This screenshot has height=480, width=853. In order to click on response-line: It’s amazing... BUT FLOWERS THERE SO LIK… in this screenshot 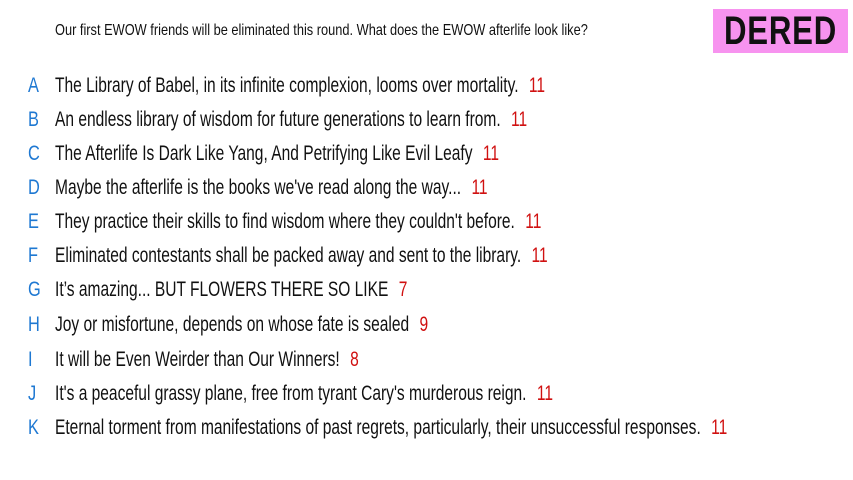, I will do `click(231, 290)`.